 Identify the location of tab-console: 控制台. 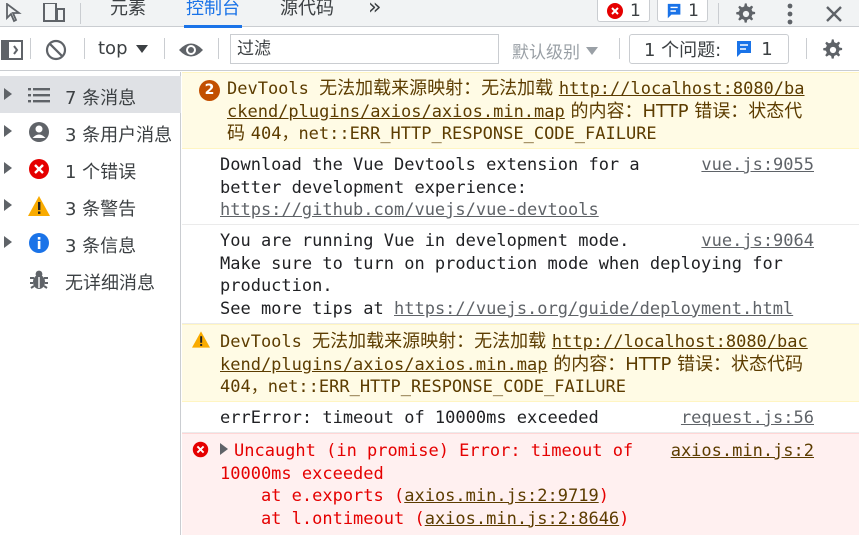
(213, 14).